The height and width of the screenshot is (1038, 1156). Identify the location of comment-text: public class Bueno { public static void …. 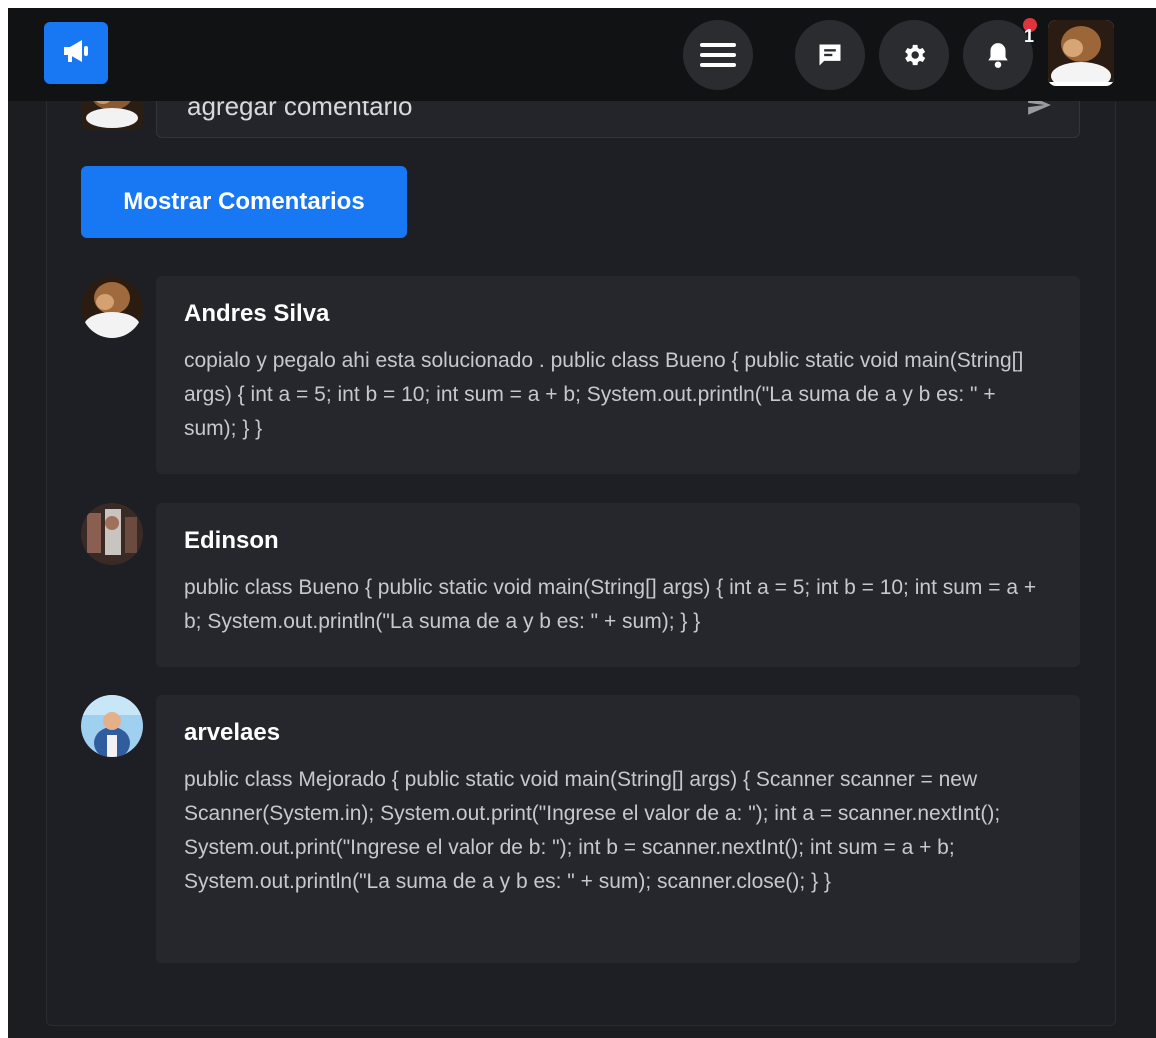
(610, 604).